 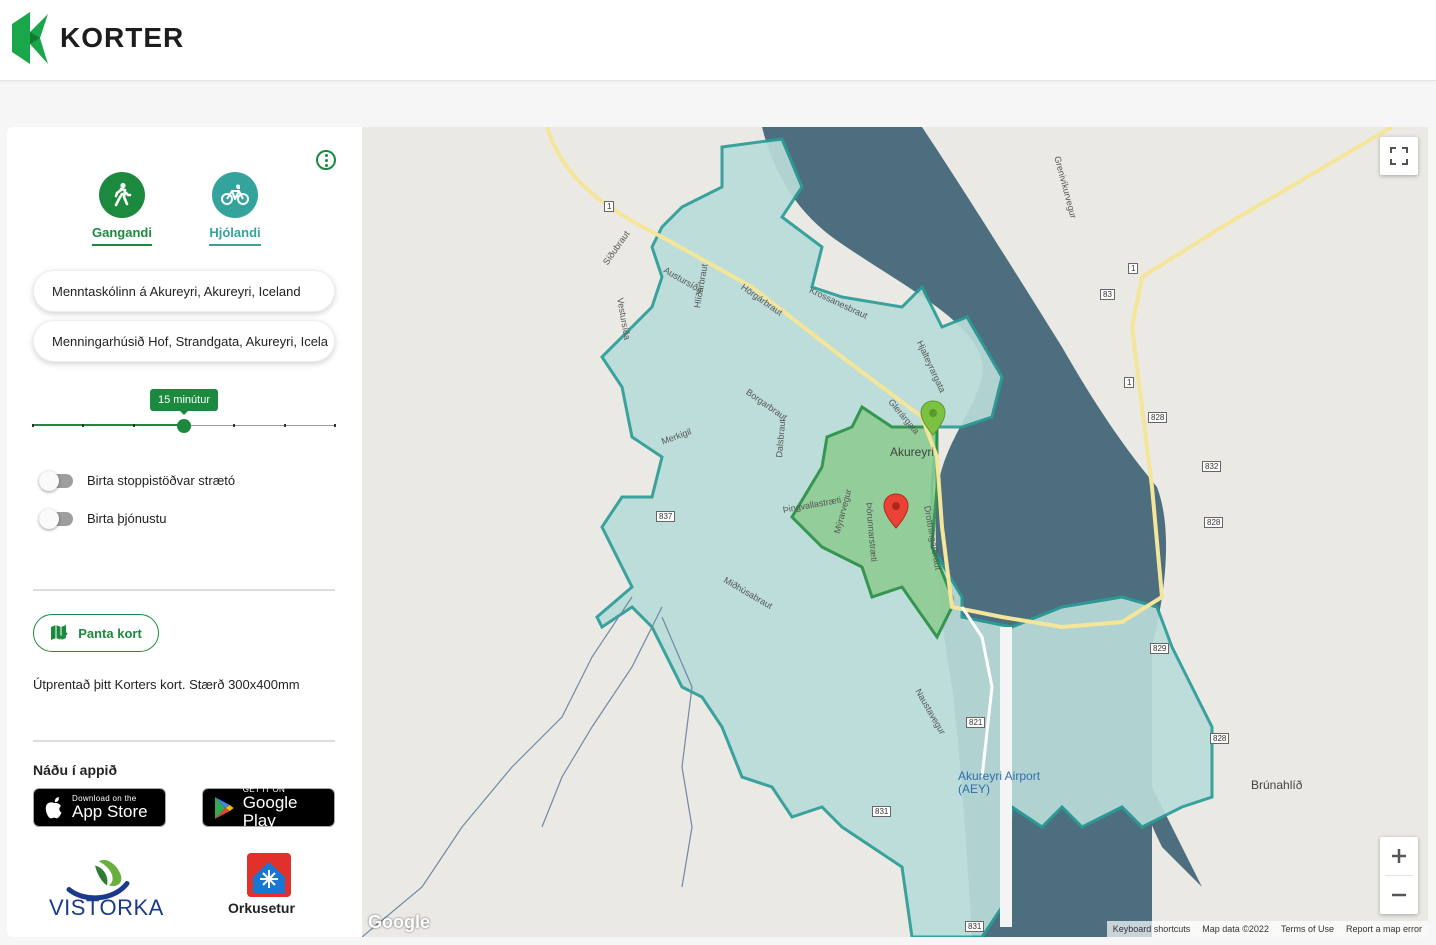 I want to click on toggle-services-label: Birta þjónustu, so click(x=127, y=518).